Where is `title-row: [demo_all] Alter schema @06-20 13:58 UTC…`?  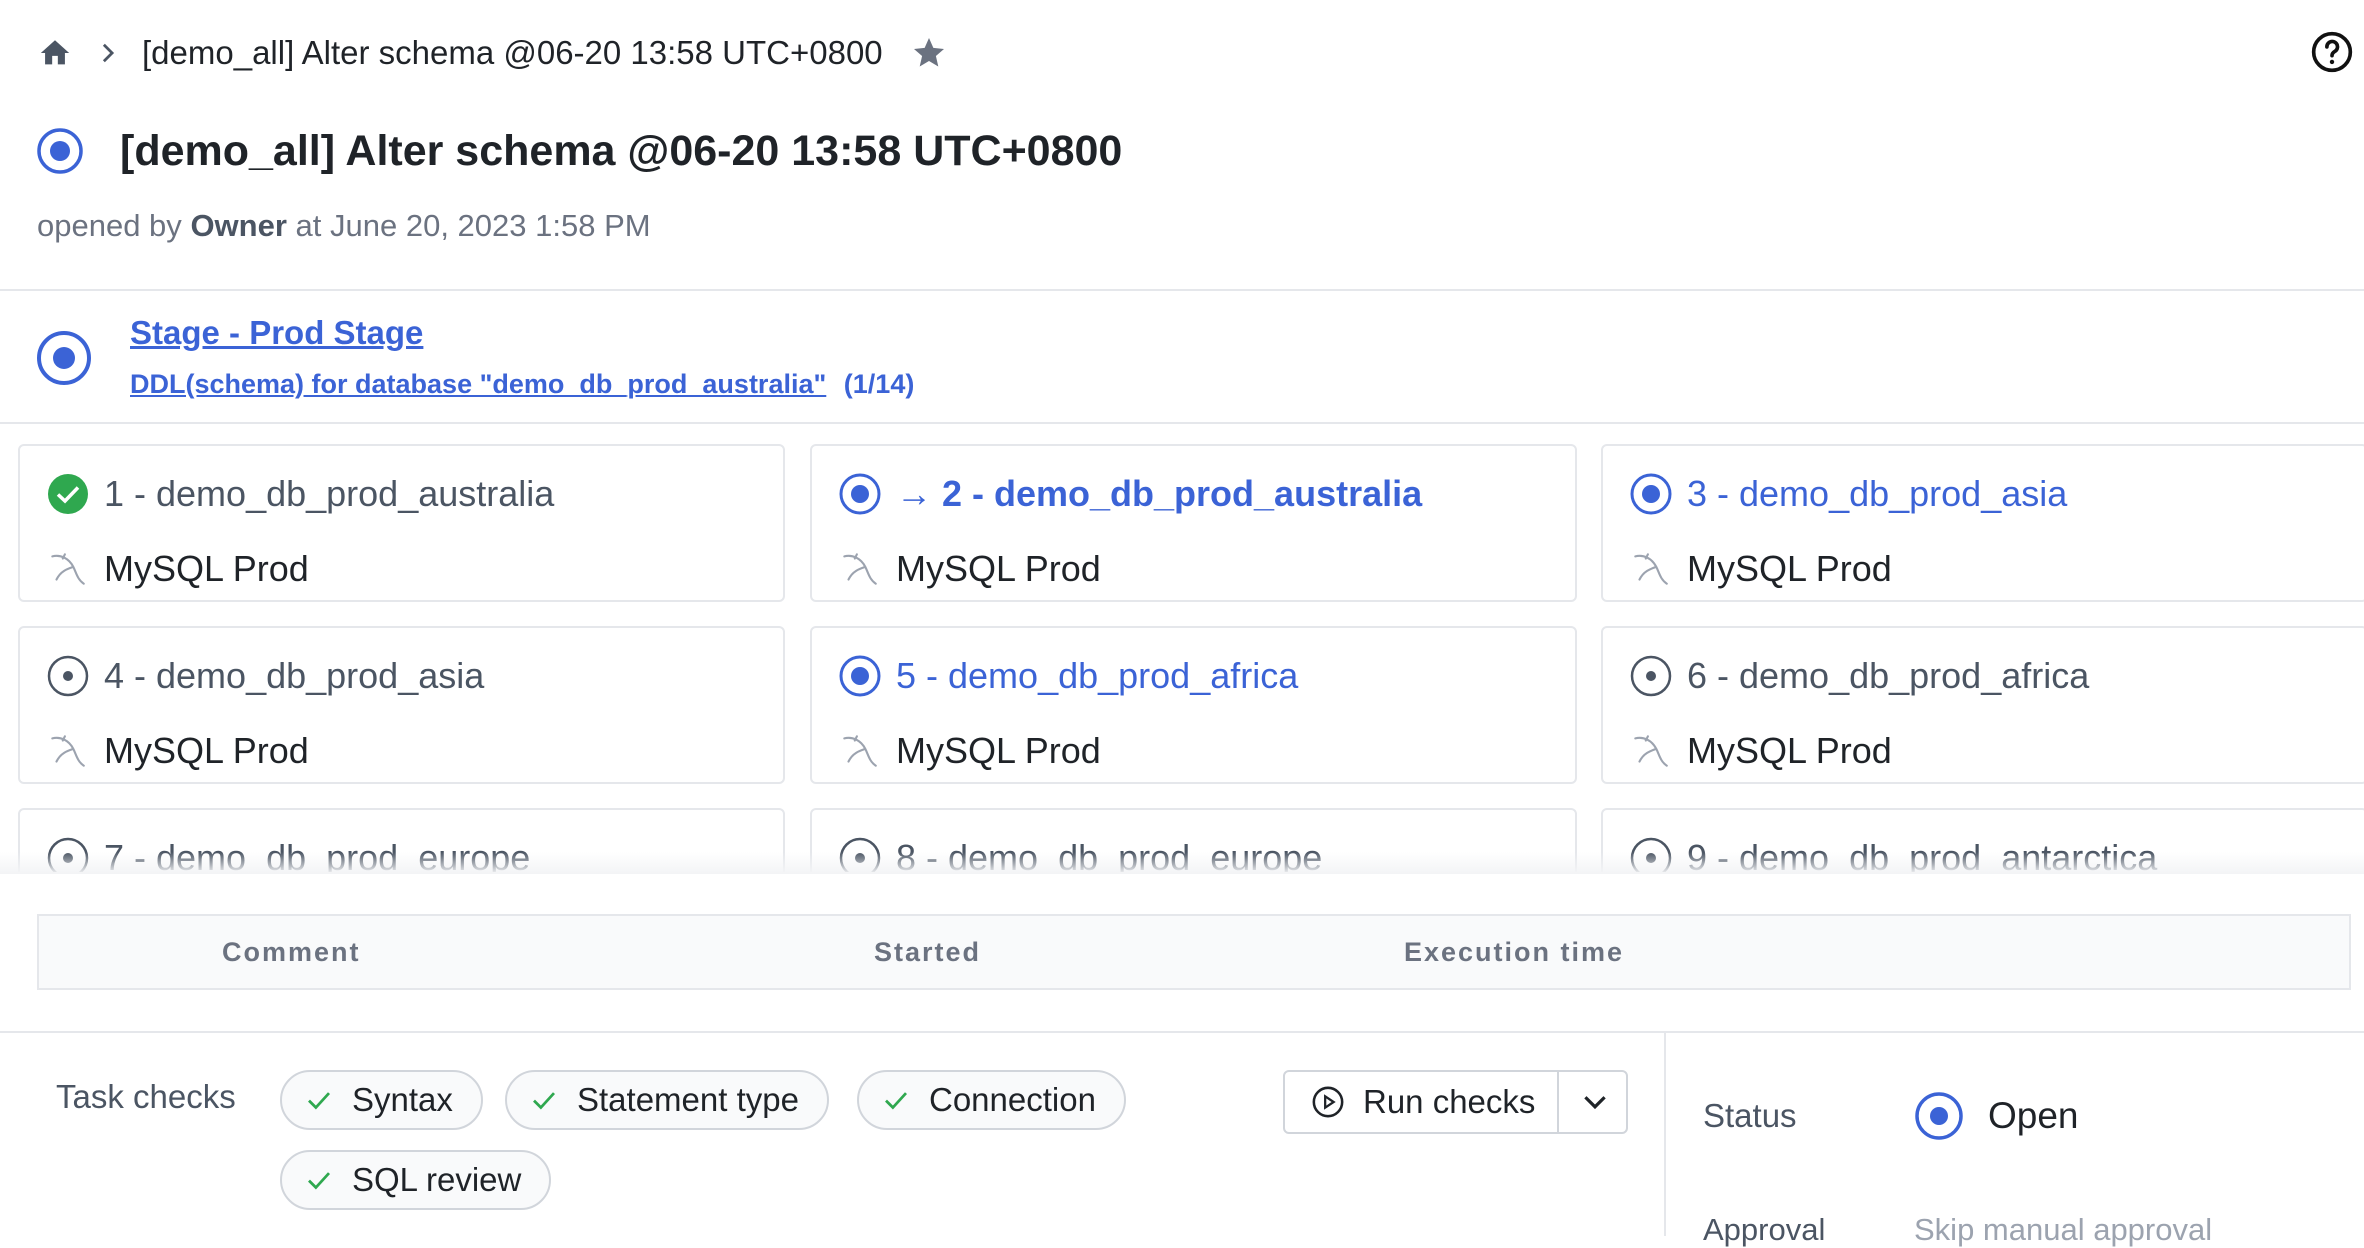 title-row: [demo_all] Alter schema @06-20 13:58 UTC… is located at coordinates (579, 151).